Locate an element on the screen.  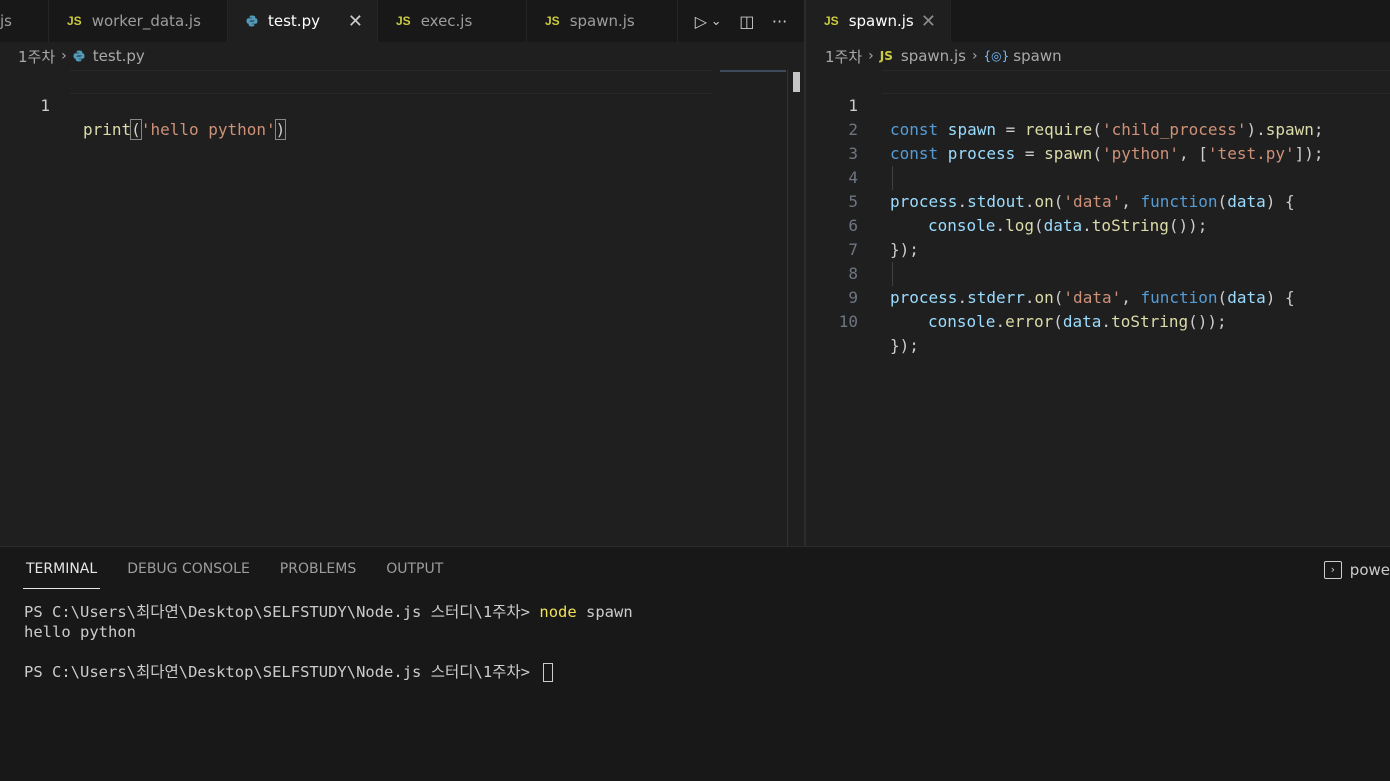
minimap is located at coordinates (753, 71).